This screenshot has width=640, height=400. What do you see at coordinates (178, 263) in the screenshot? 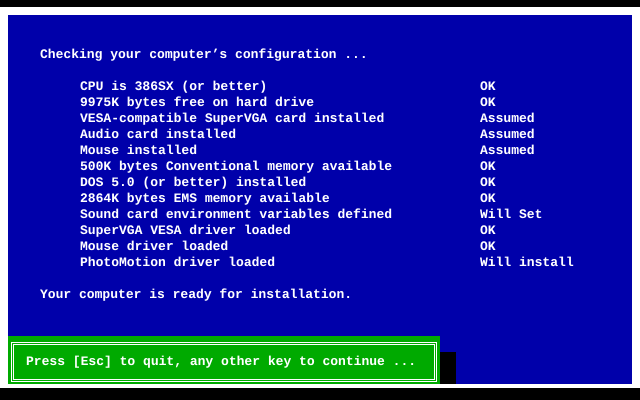
I see `check-item: PhotoMotion driver loaded` at bounding box center [178, 263].